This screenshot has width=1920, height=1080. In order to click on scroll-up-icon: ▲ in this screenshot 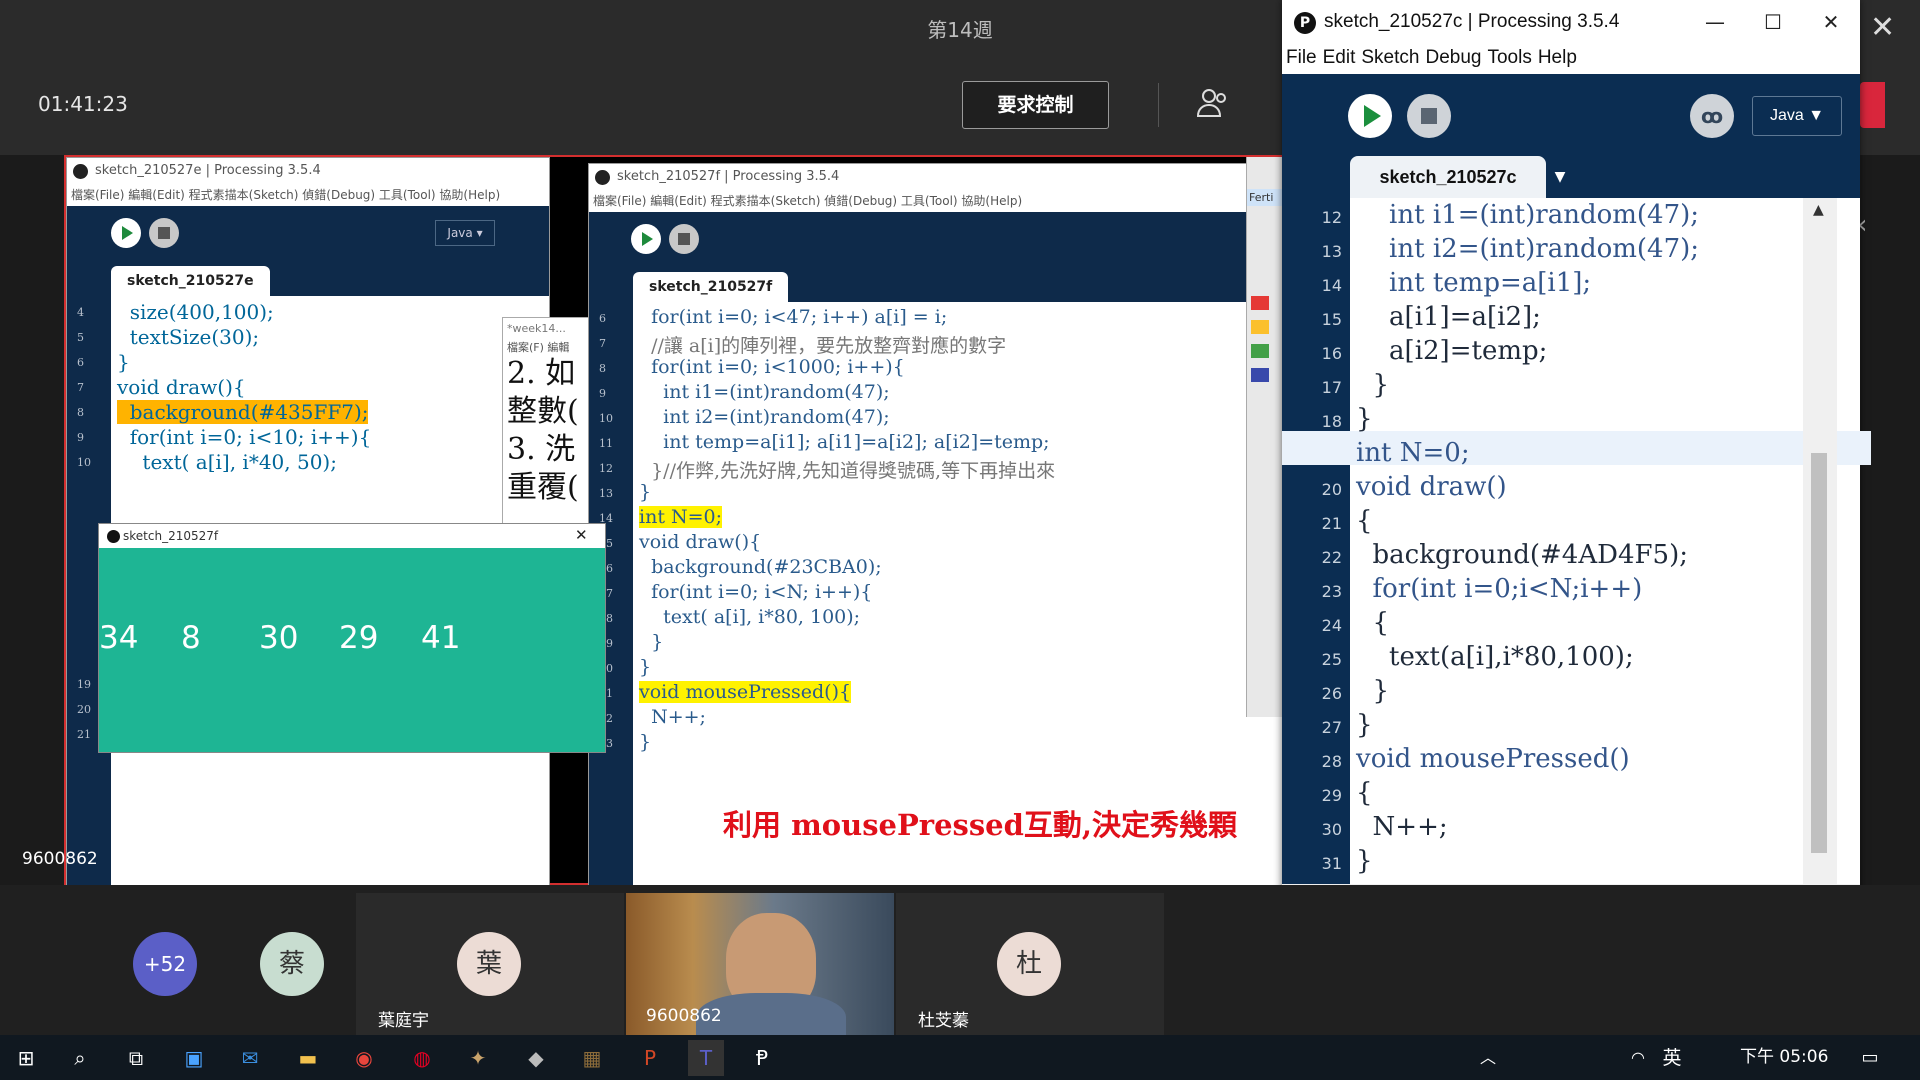, I will do `click(1818, 210)`.